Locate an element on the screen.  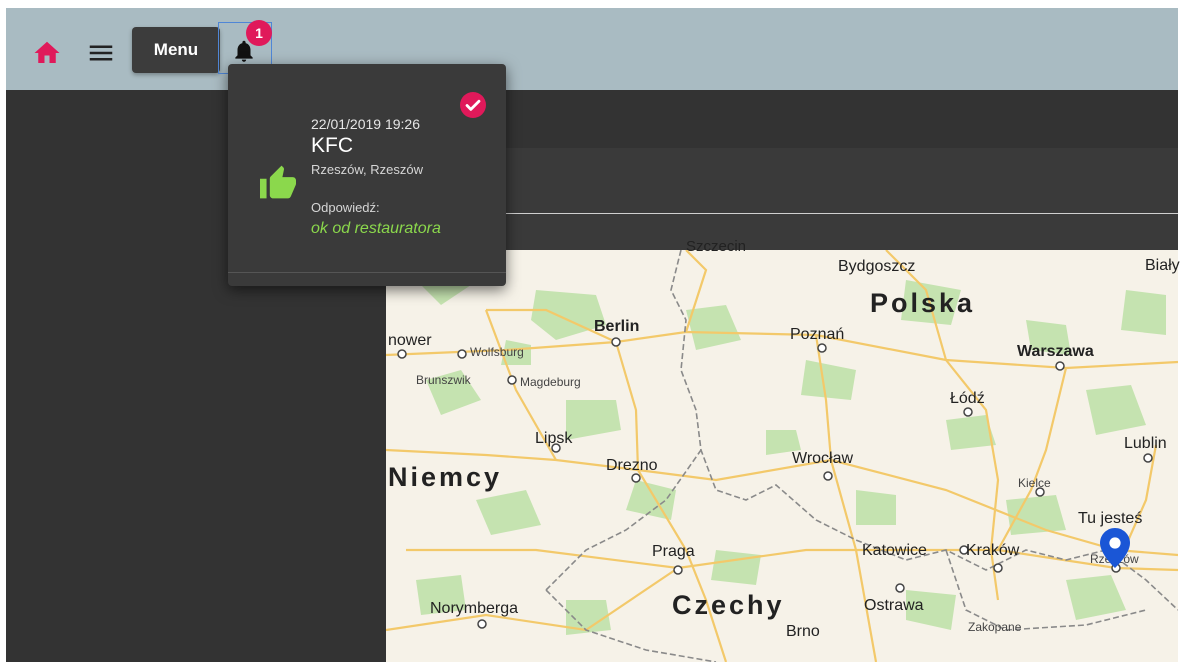
city-label-kielce: Kielce is located at coordinates (1034, 483).